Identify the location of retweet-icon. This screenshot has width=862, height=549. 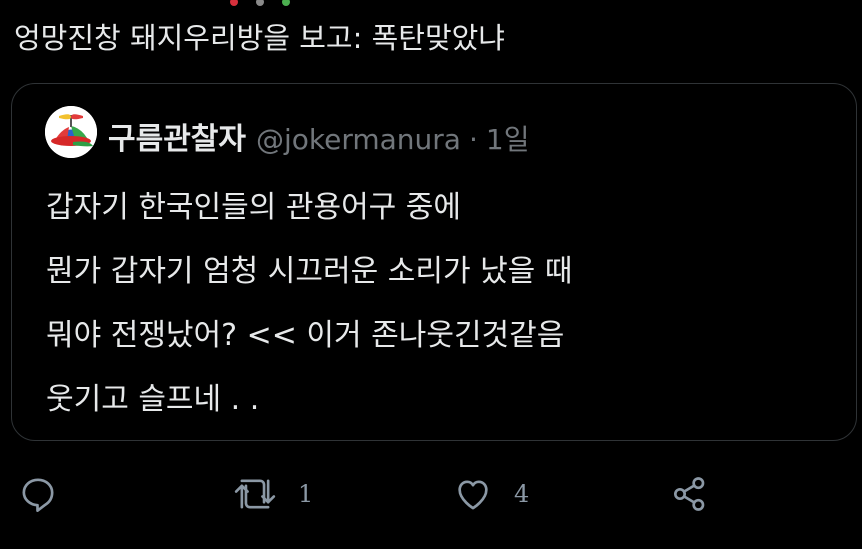
(255, 494).